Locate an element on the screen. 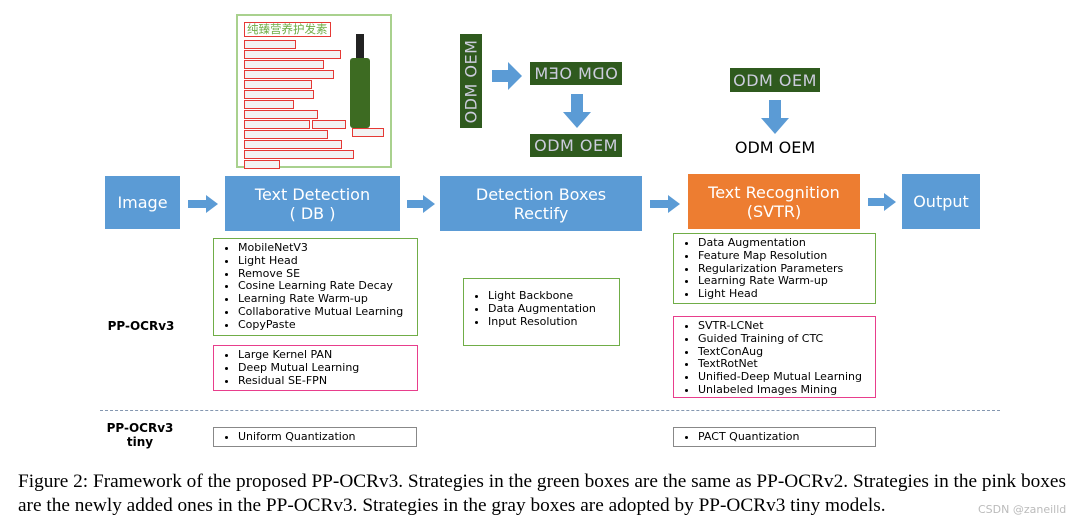 Image resolution: width=1084 pixels, height=527 pixels. watermark: CSDN @zaneilld is located at coordinates (1022, 509).